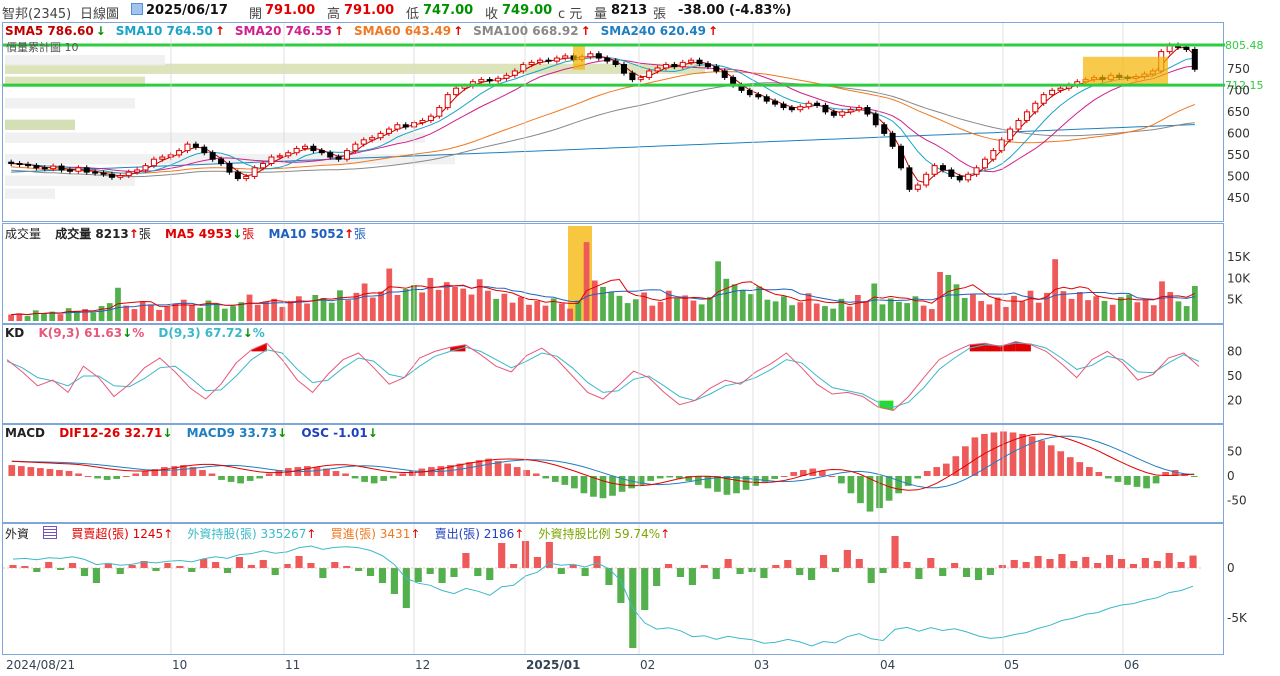 The width and height of the screenshot is (1280, 676). I want to click on volume-profile-bar, so click(70, 180).